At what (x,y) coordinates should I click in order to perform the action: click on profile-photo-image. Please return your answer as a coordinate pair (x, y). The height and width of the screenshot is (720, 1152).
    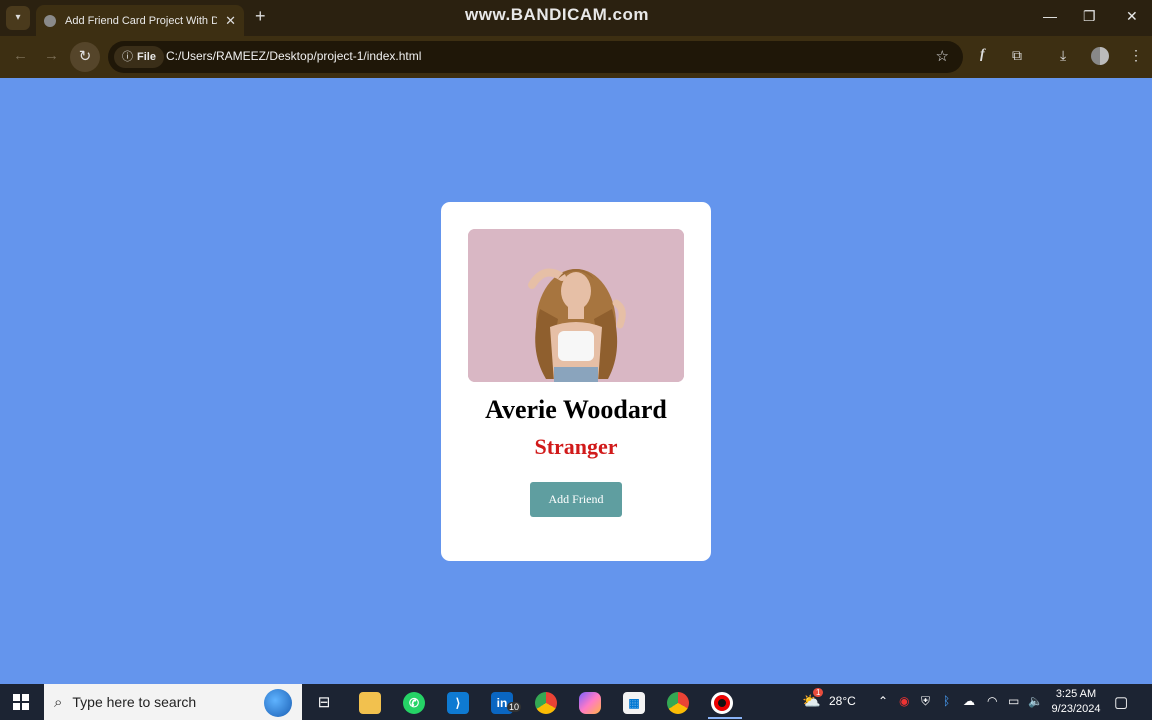
    Looking at the image, I should click on (576, 305).